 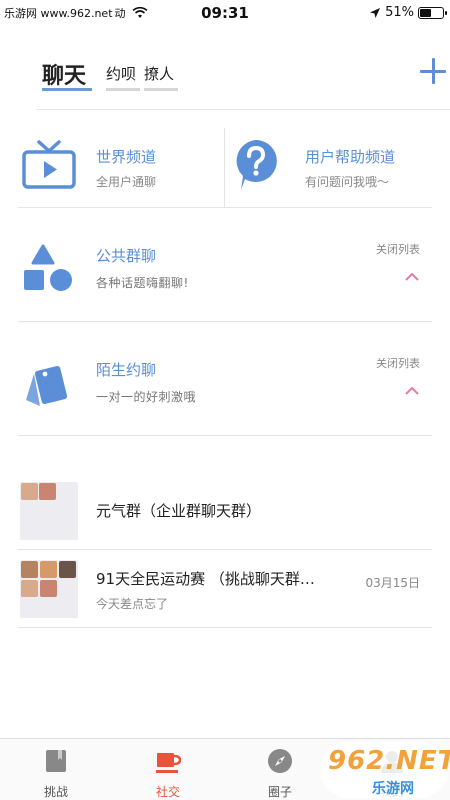 I want to click on book-icon, so click(x=56, y=761).